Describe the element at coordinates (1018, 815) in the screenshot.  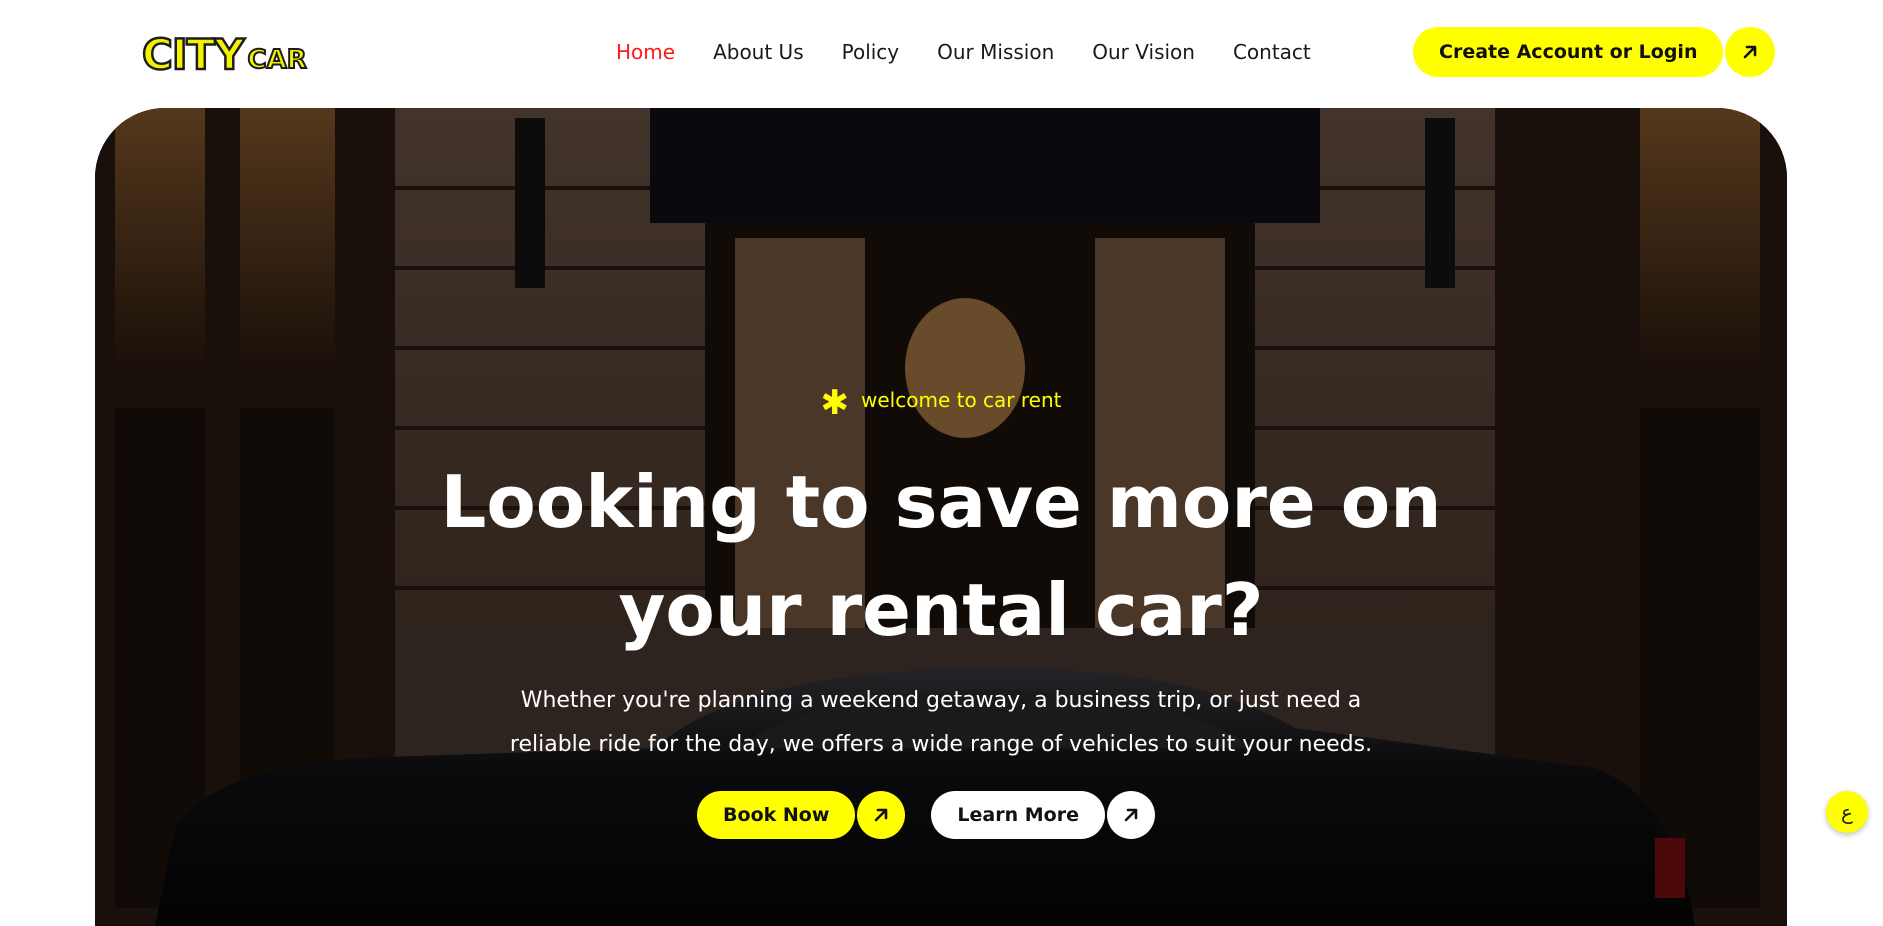
I see `learn-more-button: Learn More` at that location.